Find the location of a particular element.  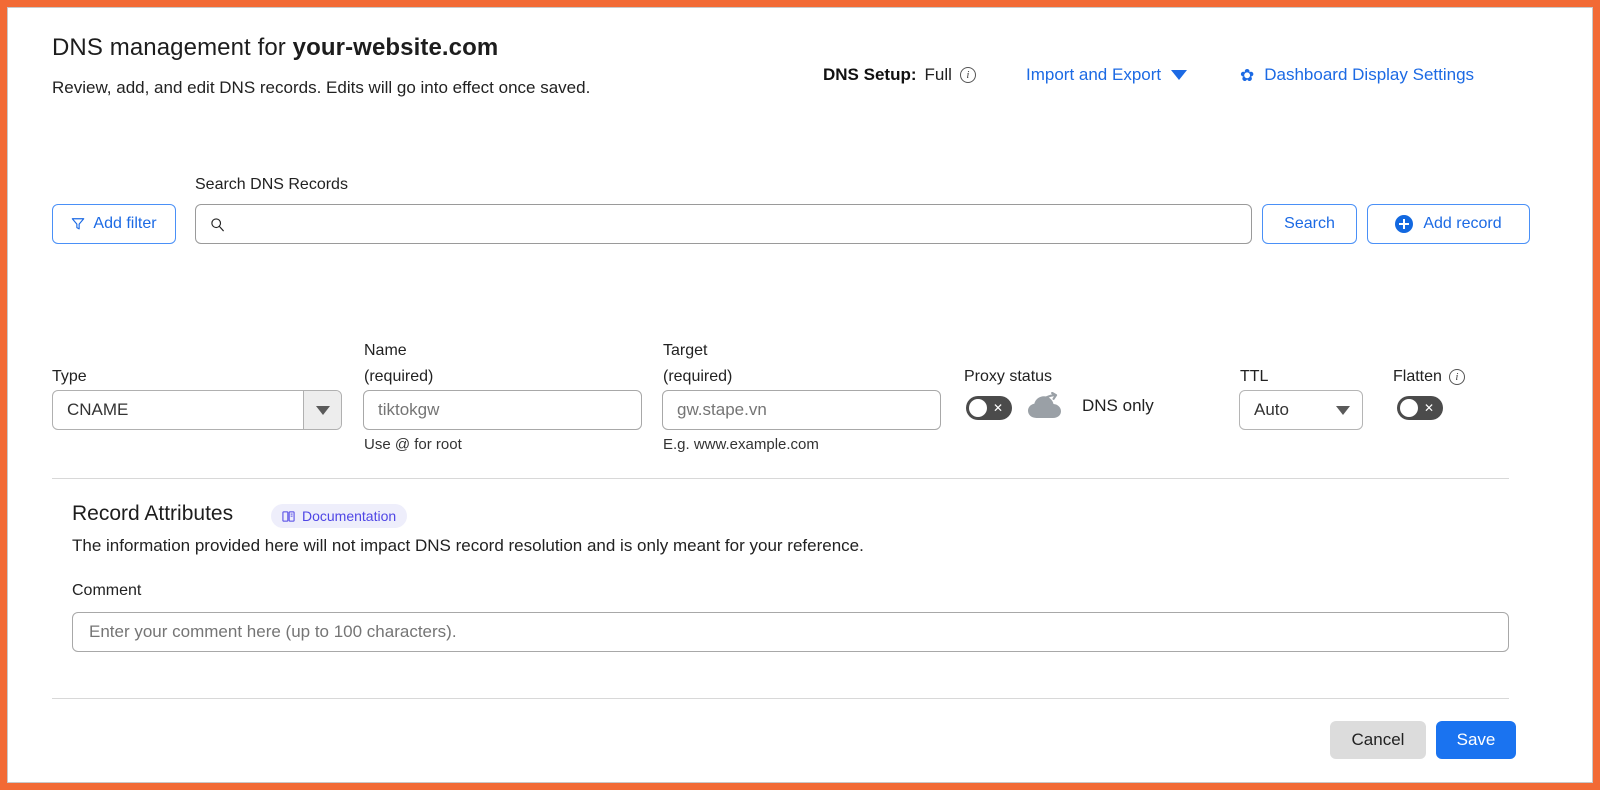

proxy-status-toggle: ✕ is located at coordinates (989, 408).